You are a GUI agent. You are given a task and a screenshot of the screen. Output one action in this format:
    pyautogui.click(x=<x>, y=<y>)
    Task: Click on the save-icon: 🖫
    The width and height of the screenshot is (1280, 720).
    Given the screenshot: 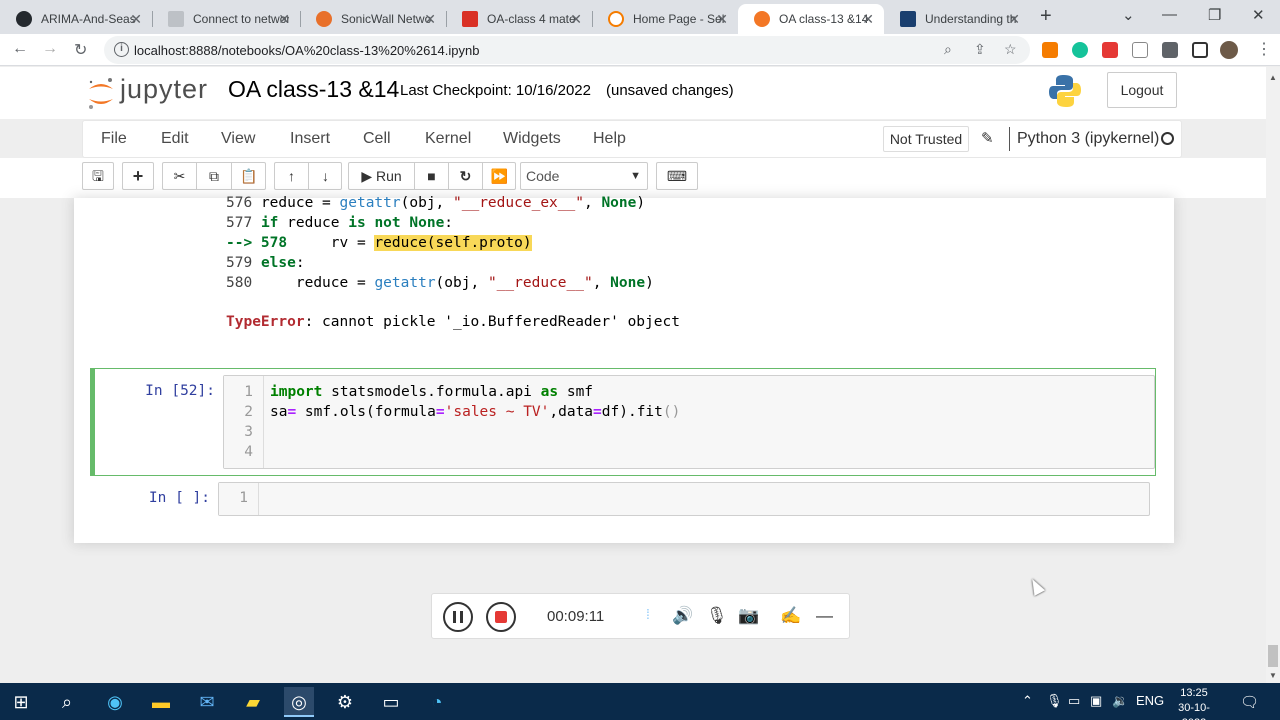 What is the action you would take?
    pyautogui.click(x=98, y=176)
    